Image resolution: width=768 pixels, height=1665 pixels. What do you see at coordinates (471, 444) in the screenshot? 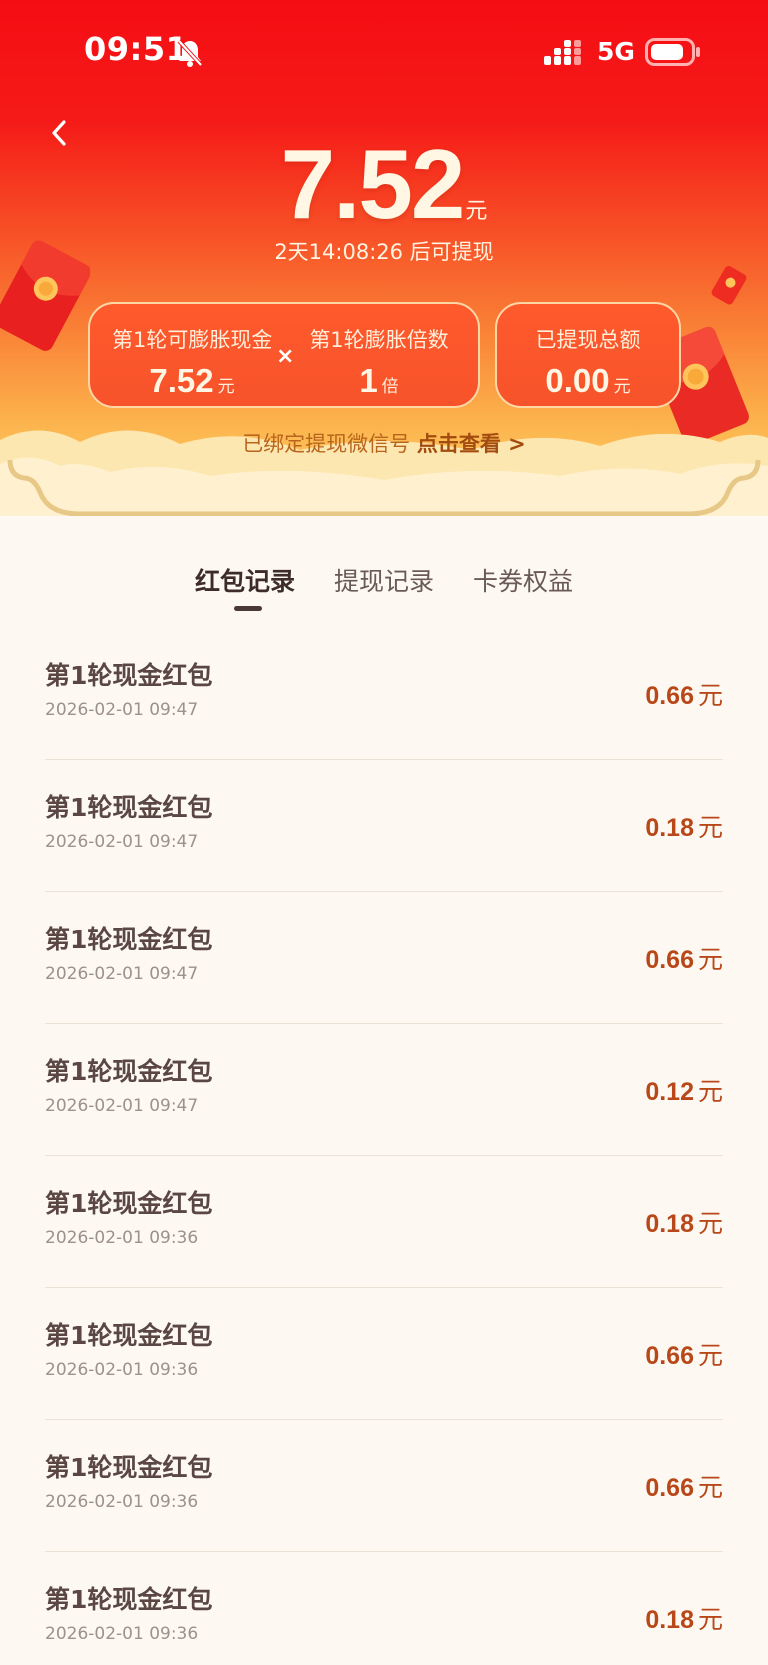
I see `view-wechat-link: 点击查看 >` at bounding box center [471, 444].